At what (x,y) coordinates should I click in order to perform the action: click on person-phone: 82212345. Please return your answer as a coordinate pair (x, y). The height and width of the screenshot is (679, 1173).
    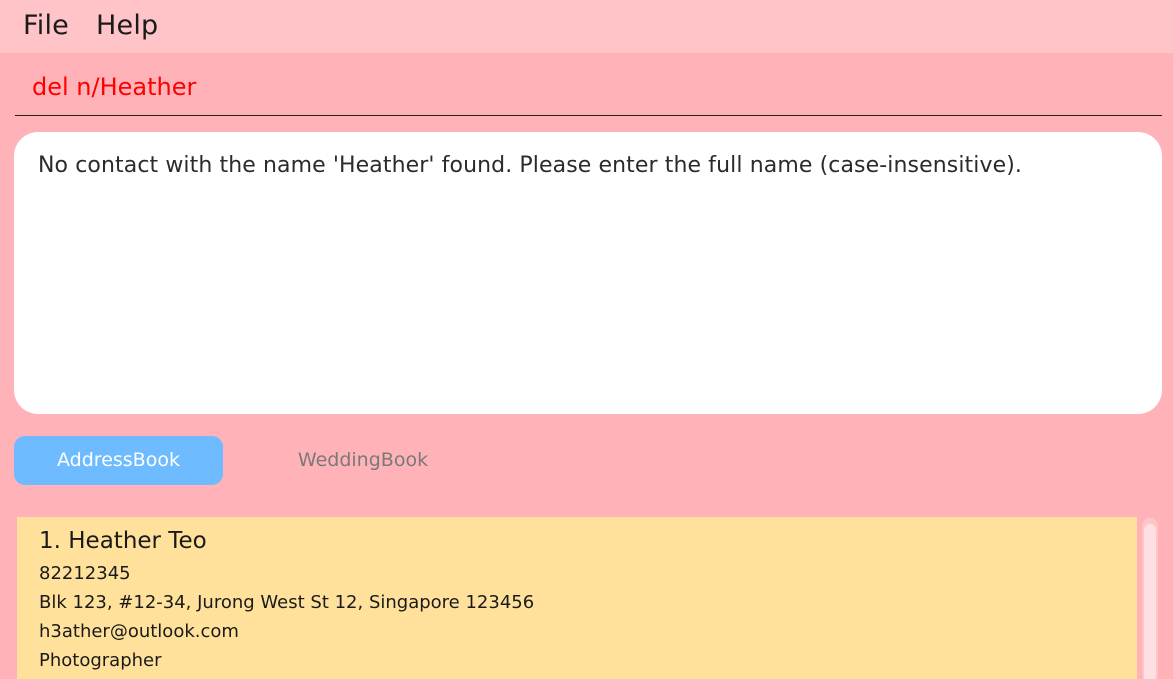
    Looking at the image, I should click on (85, 573).